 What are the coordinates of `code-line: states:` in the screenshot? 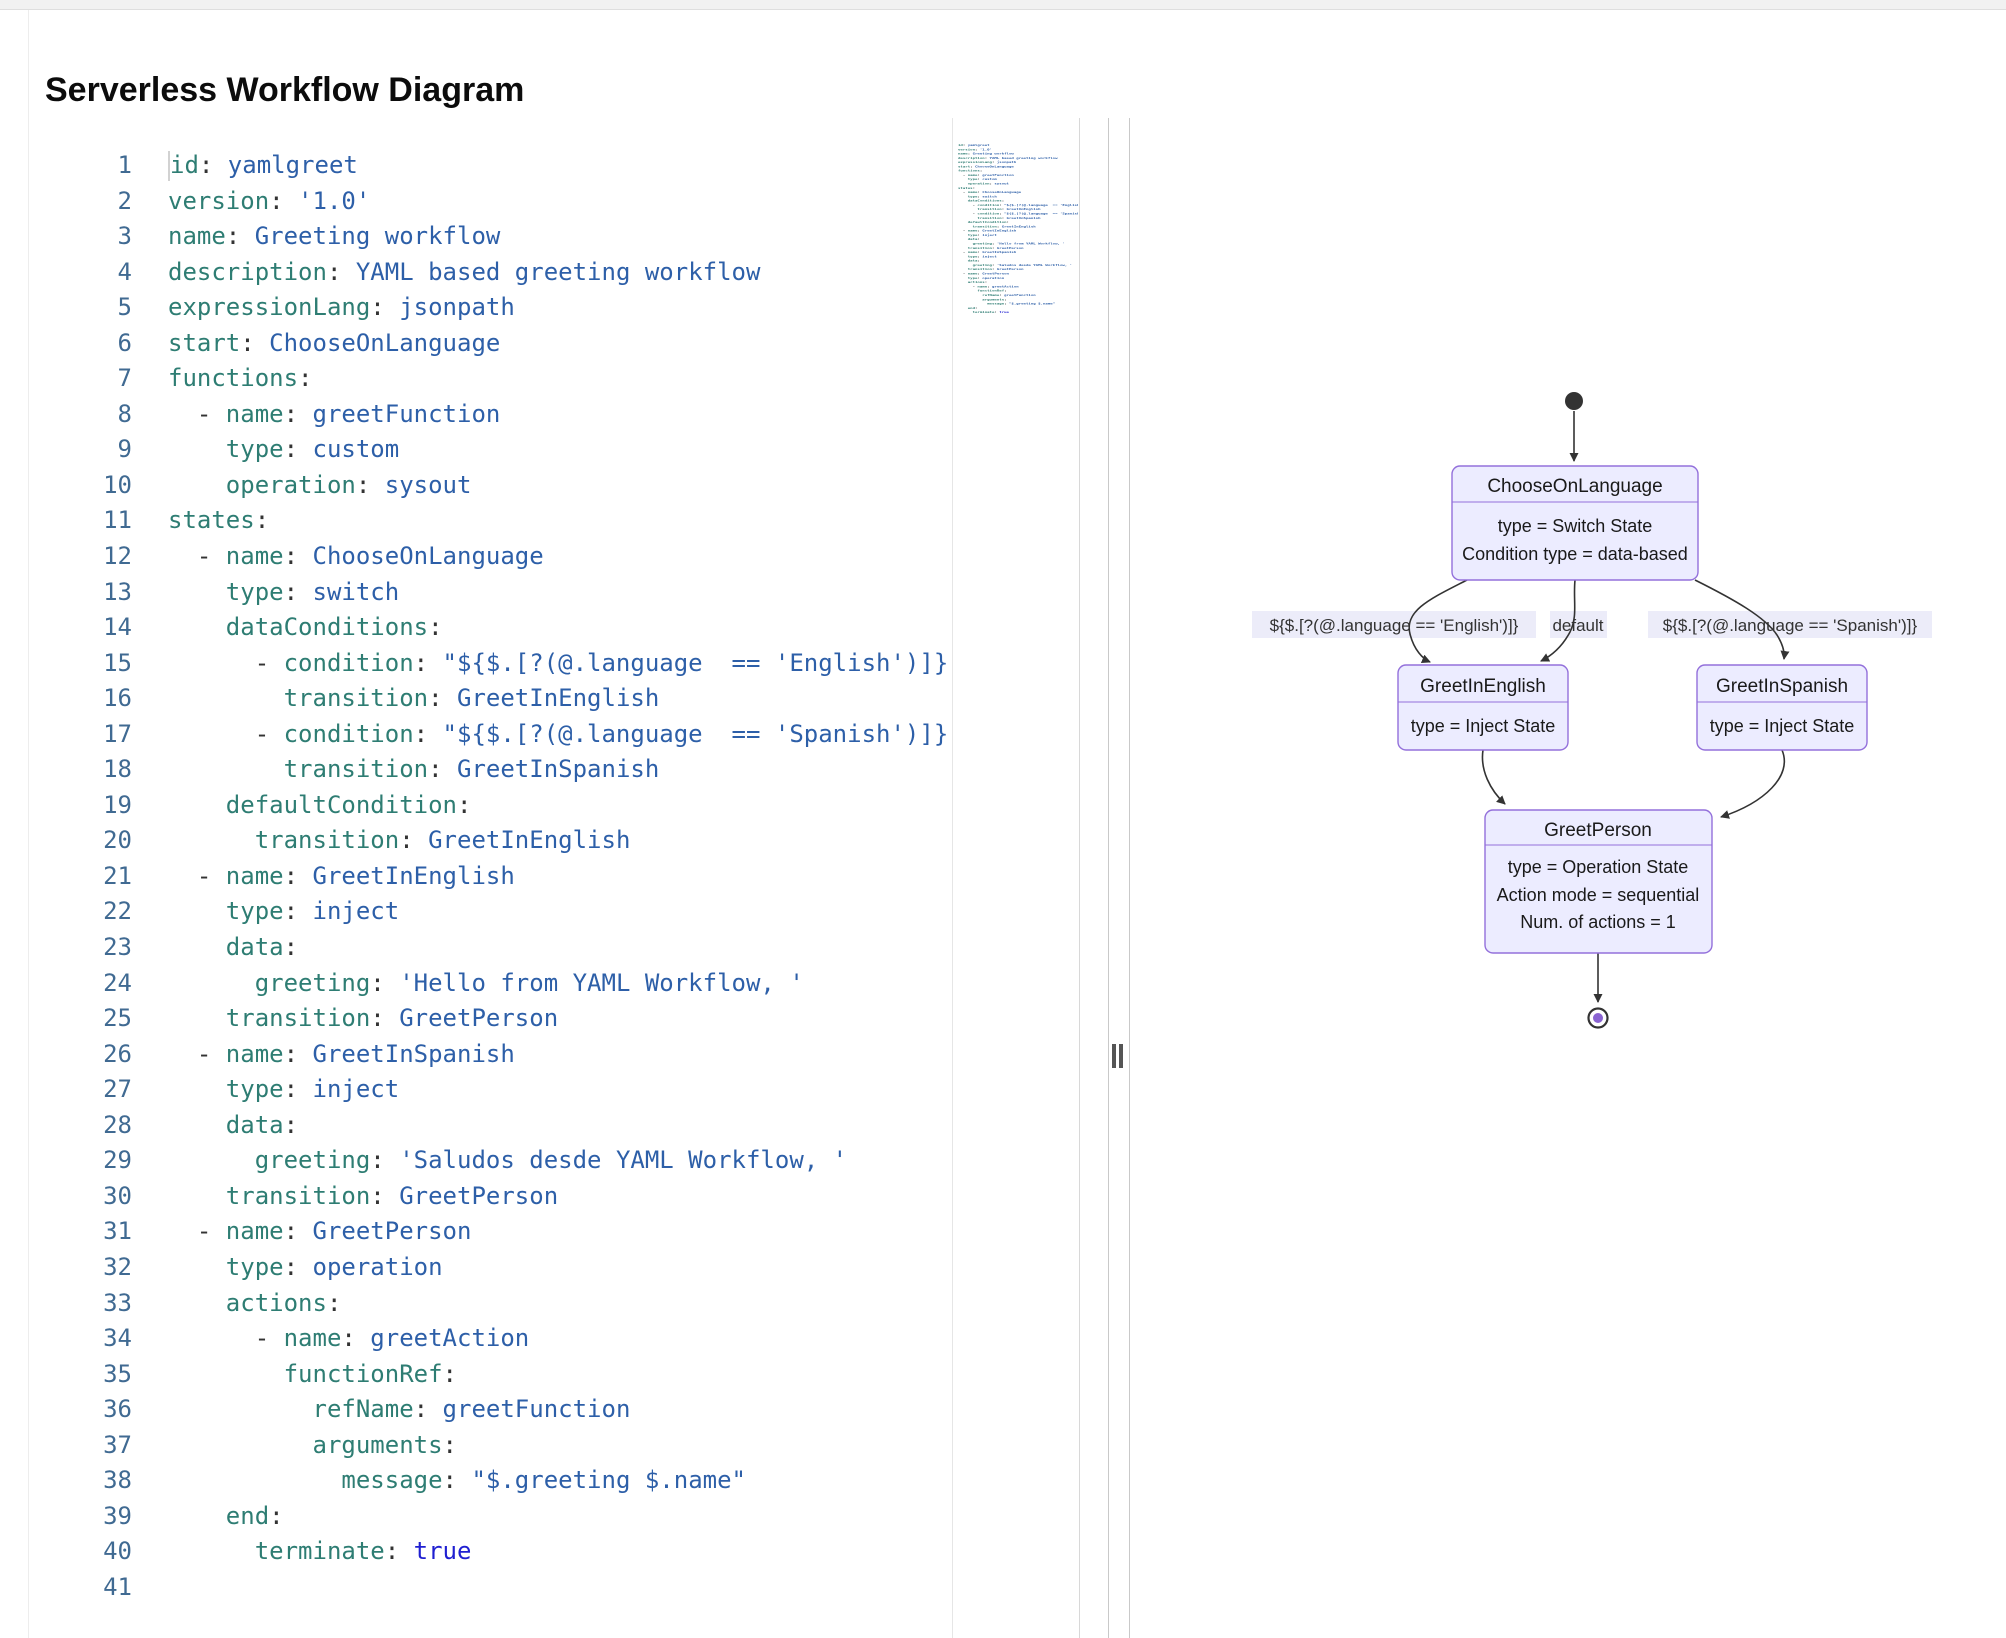 It's located at (552, 521).